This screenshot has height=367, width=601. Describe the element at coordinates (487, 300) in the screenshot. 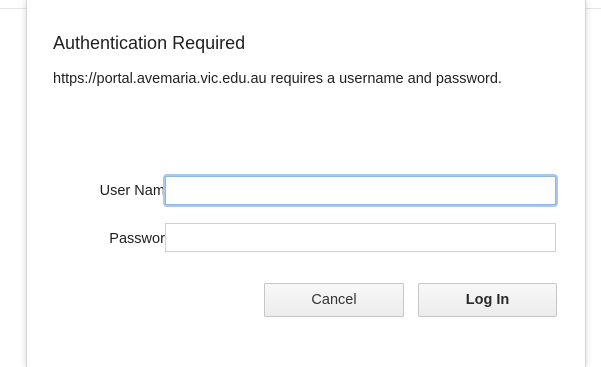

I see `login-button: Log In` at that location.